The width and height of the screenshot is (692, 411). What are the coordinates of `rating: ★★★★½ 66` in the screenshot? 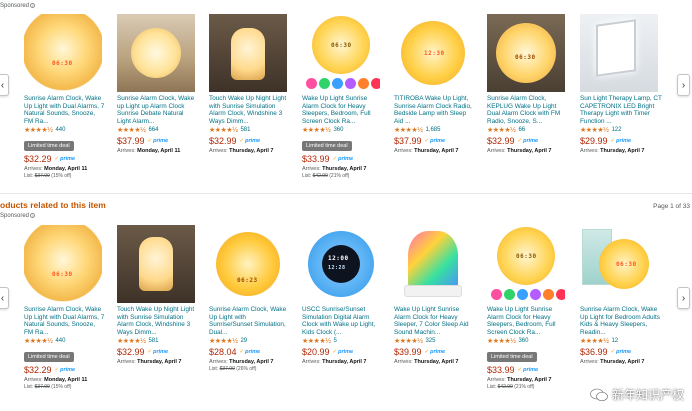 It's located at (528, 130).